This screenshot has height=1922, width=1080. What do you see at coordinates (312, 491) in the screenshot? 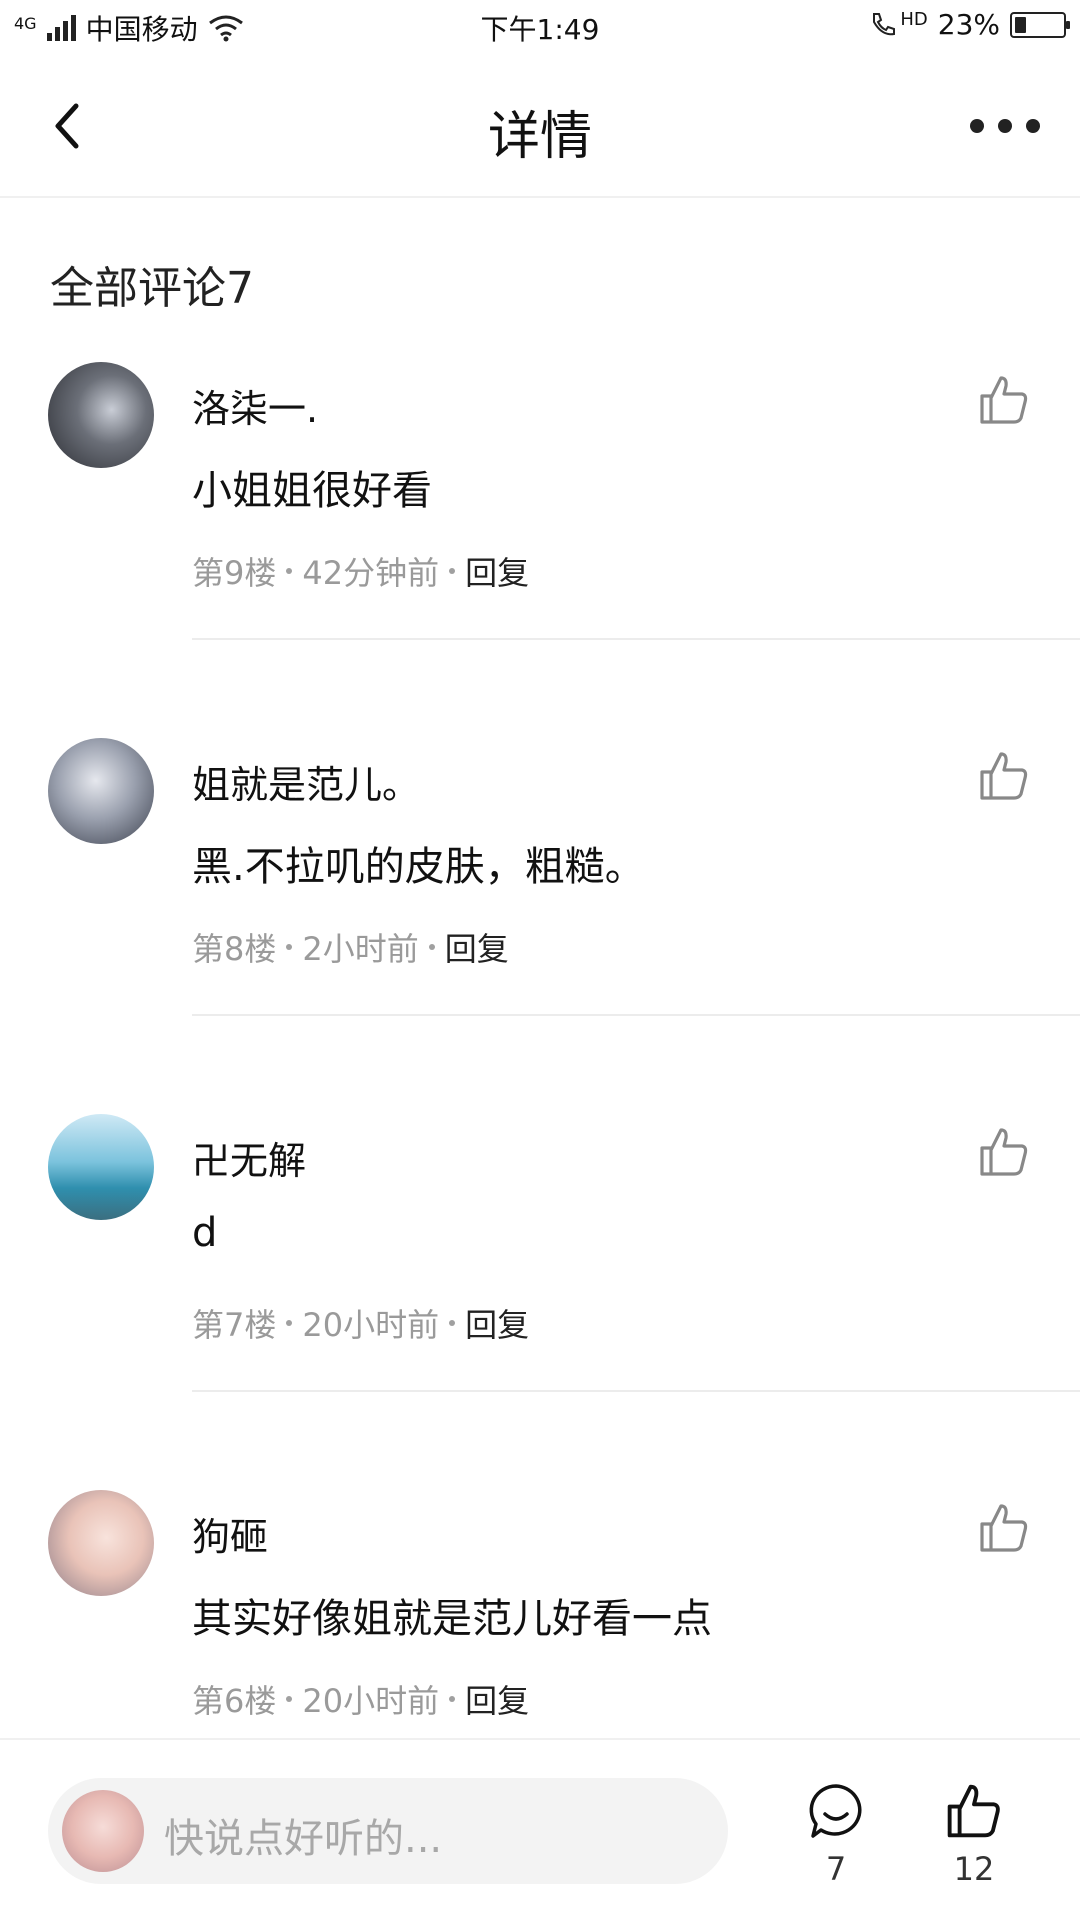
I see `comment-text: 小姐姐很好看` at bounding box center [312, 491].